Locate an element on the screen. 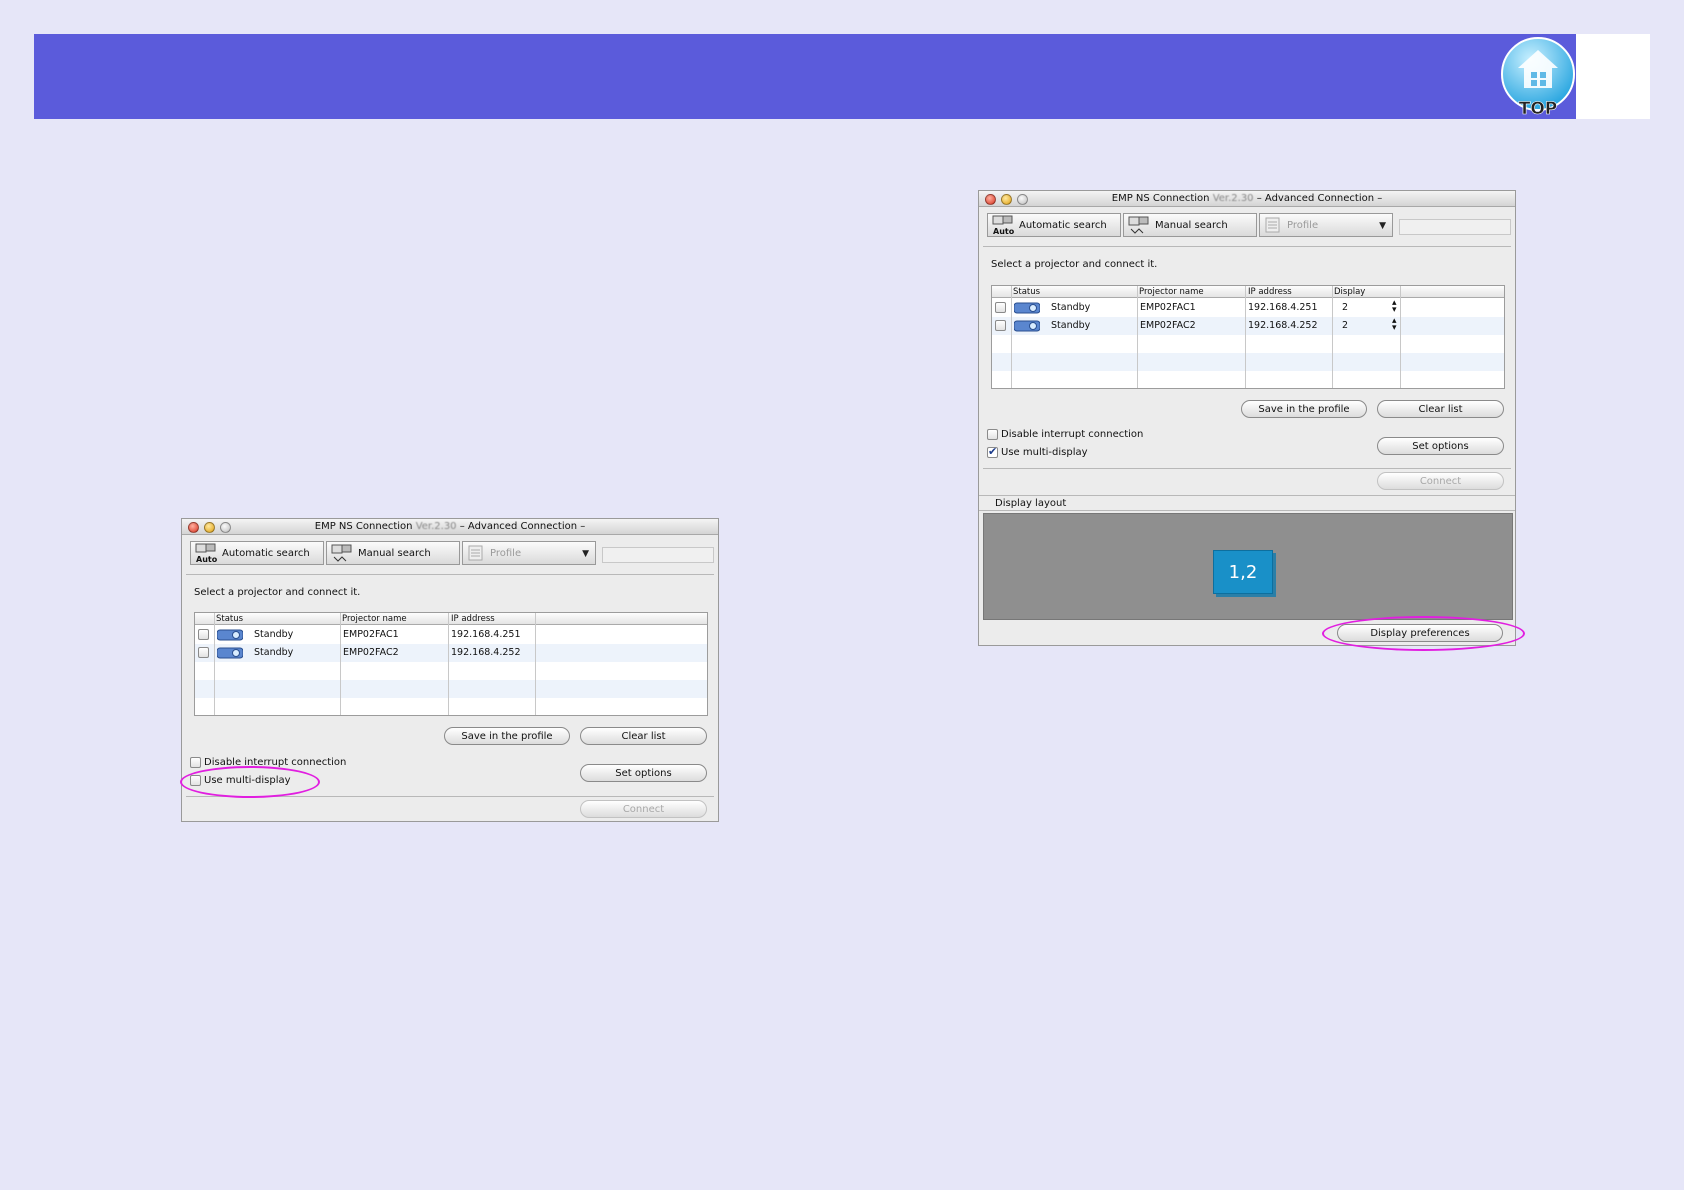 The height and width of the screenshot is (1190, 1684). top-label: TOP is located at coordinates (1538, 108).